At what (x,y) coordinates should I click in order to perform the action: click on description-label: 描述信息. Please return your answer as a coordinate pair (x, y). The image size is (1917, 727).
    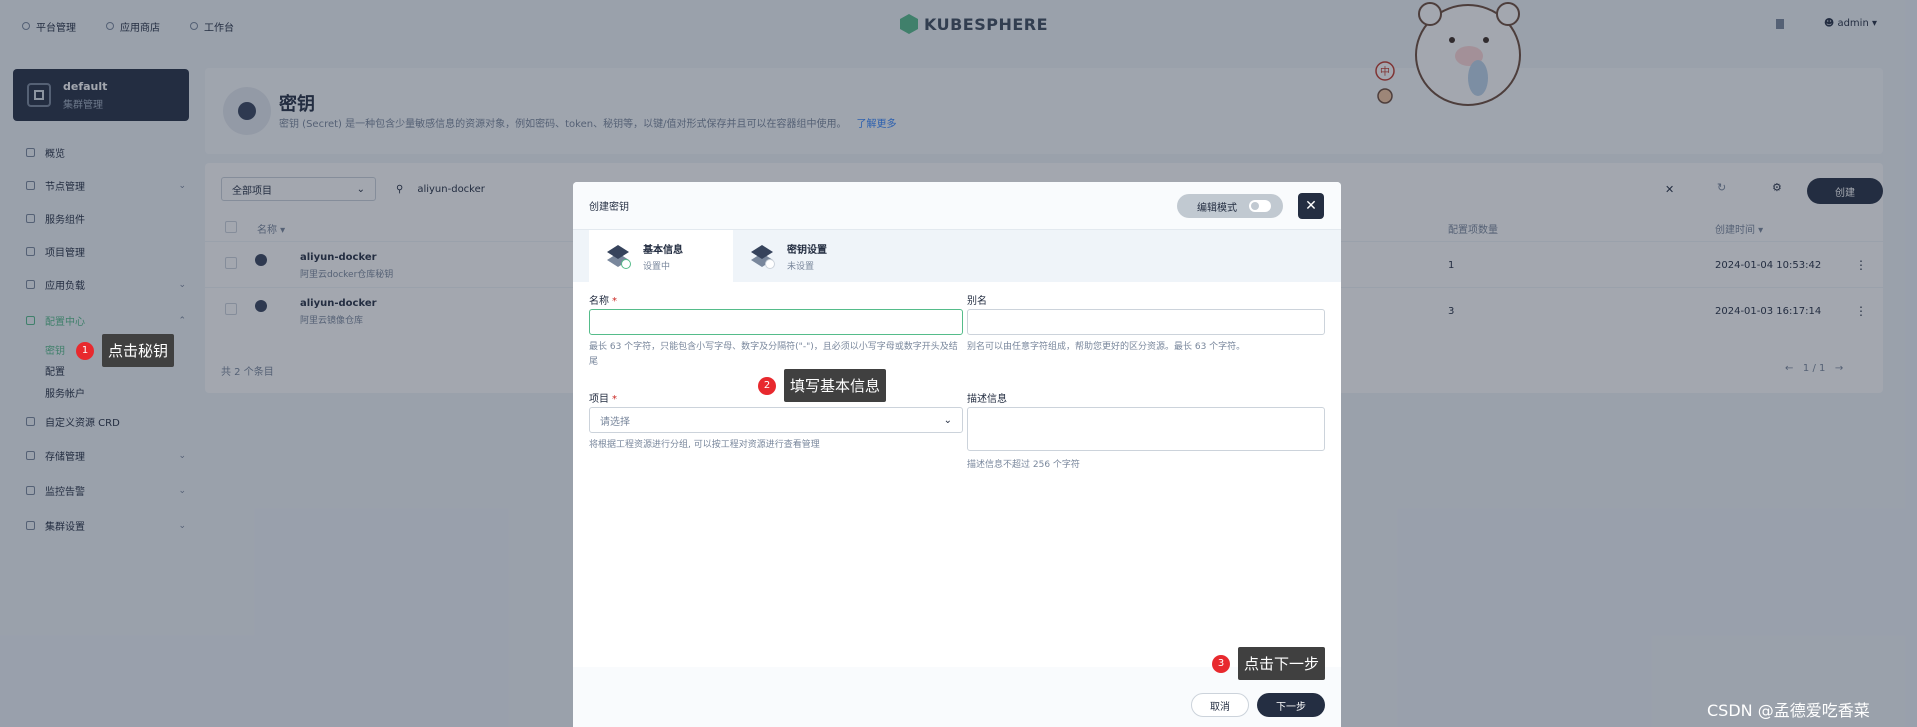
    Looking at the image, I should click on (987, 399).